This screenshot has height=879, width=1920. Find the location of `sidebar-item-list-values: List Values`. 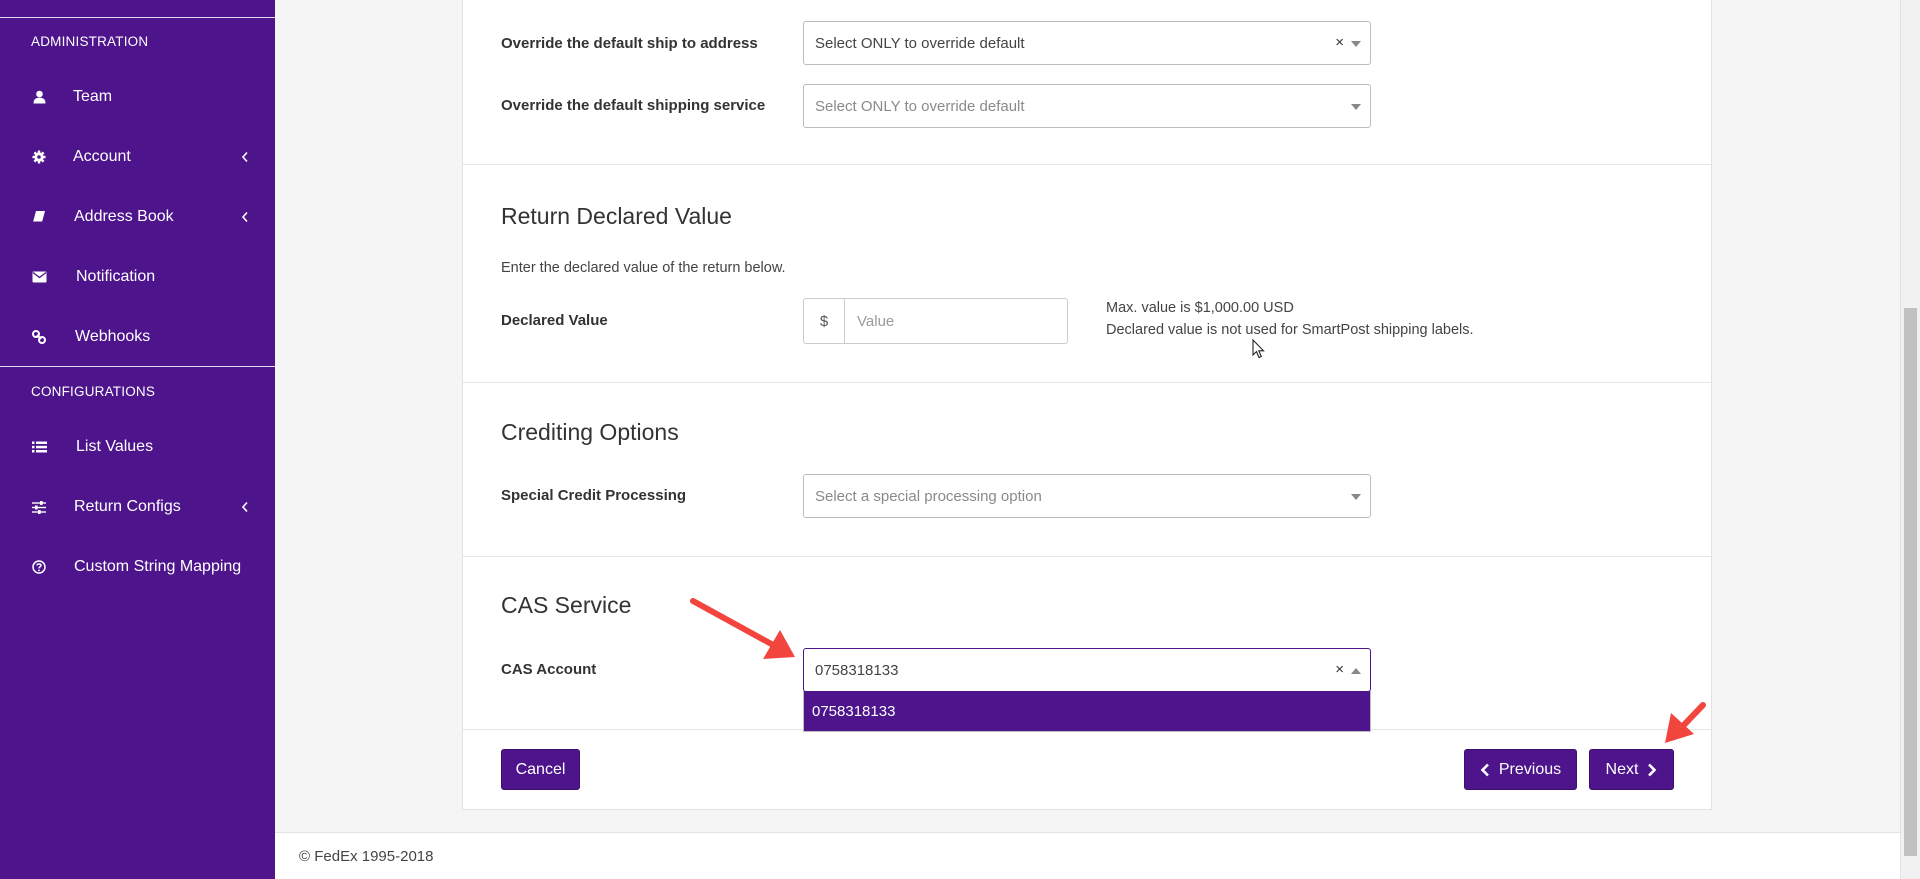

sidebar-item-list-values: List Values is located at coordinates (137, 447).